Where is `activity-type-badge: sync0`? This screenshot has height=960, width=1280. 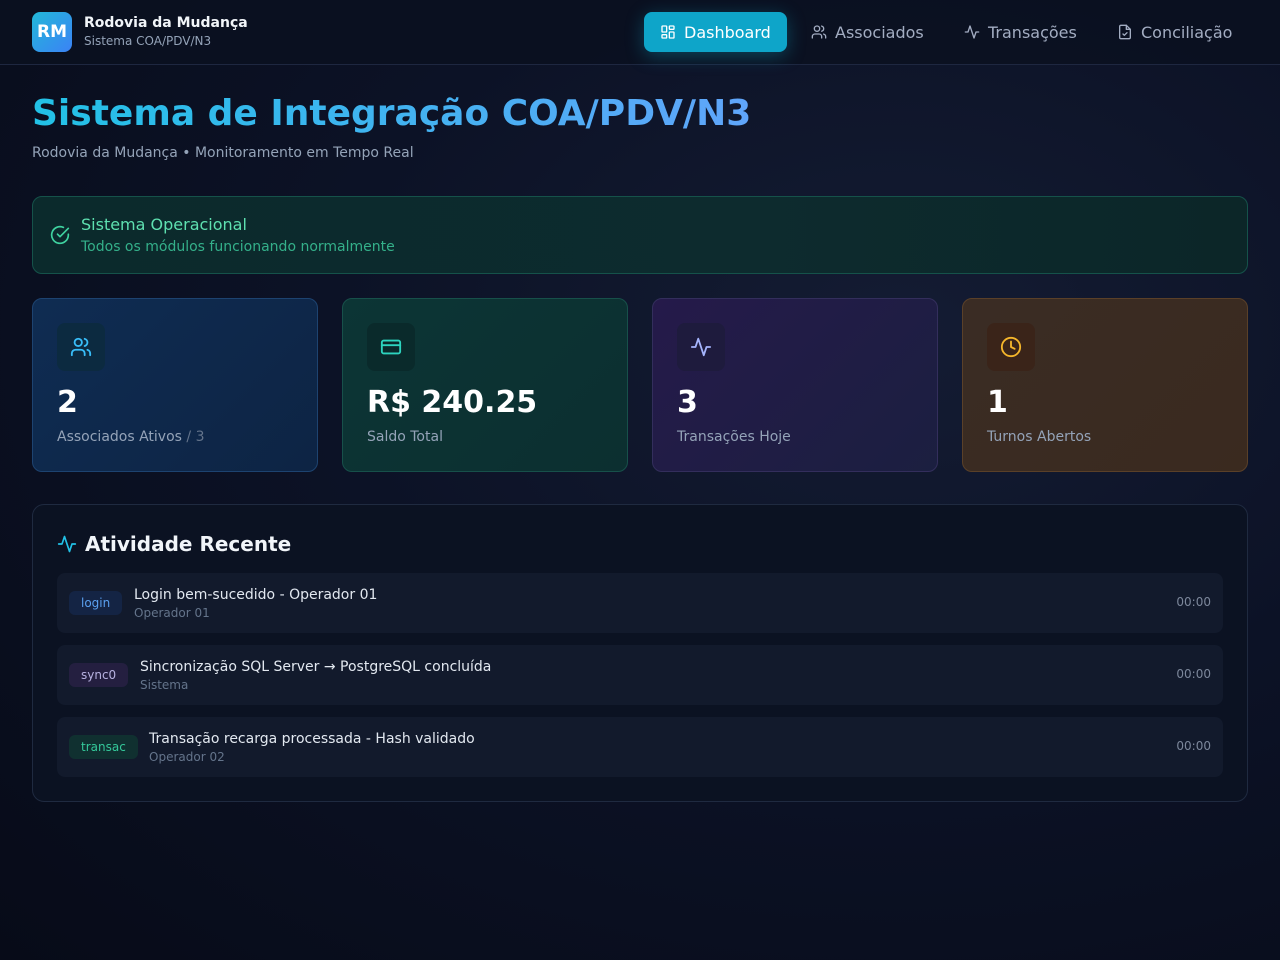 activity-type-badge: sync0 is located at coordinates (99, 675).